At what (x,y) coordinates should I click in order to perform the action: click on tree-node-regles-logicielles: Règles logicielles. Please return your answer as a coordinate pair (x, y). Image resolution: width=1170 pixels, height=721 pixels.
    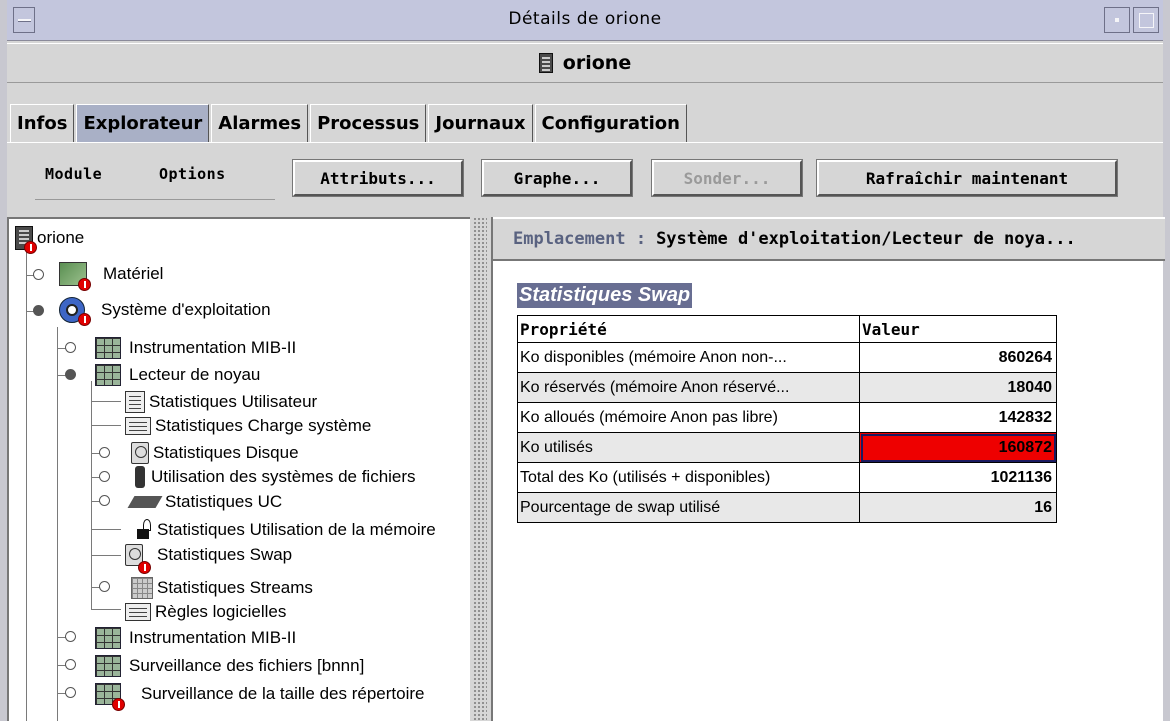
    Looking at the image, I should click on (205, 612).